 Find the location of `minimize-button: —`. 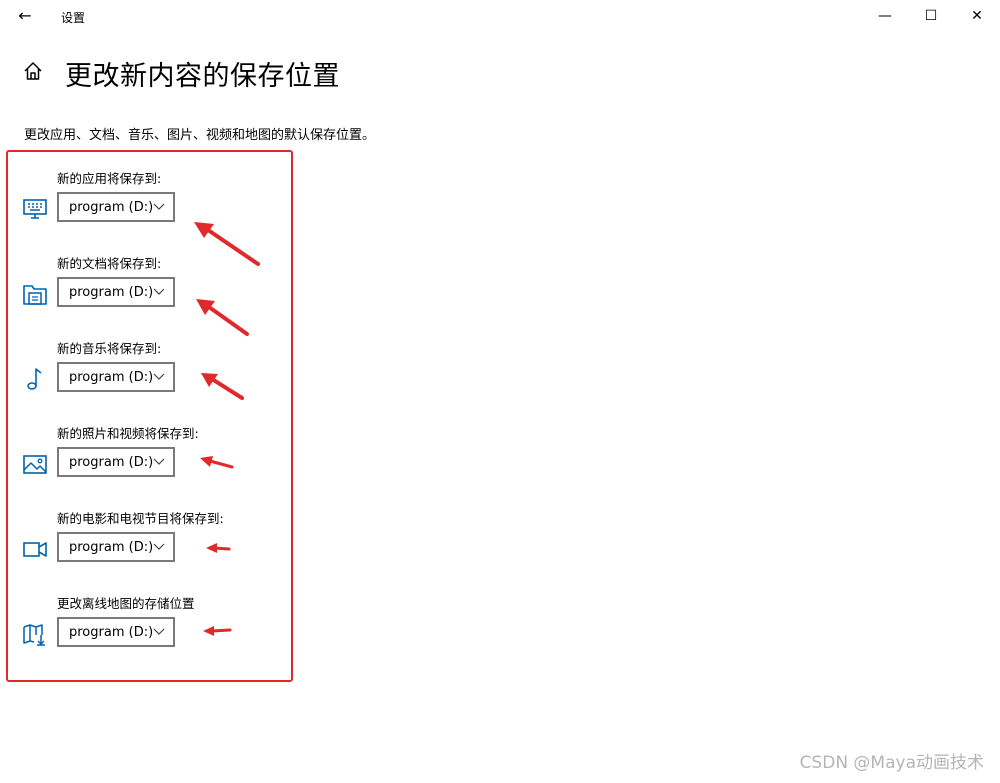

minimize-button: — is located at coordinates (885, 16).